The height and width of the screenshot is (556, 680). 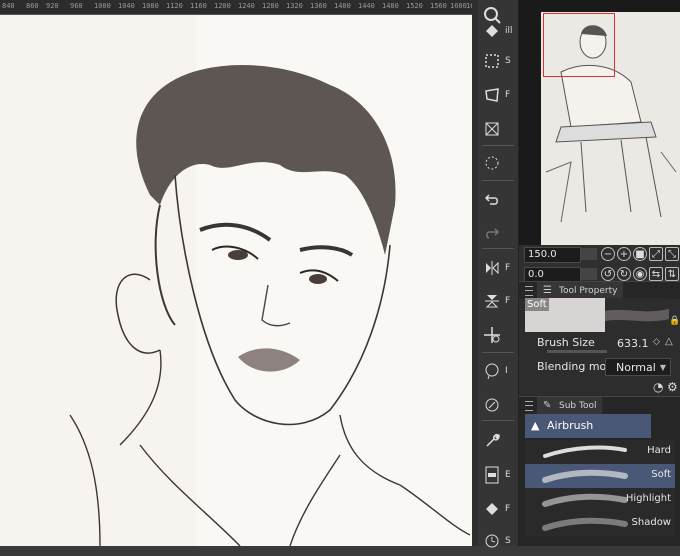 What do you see at coordinates (599, 122) in the screenshot?
I see `navigator-panel` at bounding box center [599, 122].